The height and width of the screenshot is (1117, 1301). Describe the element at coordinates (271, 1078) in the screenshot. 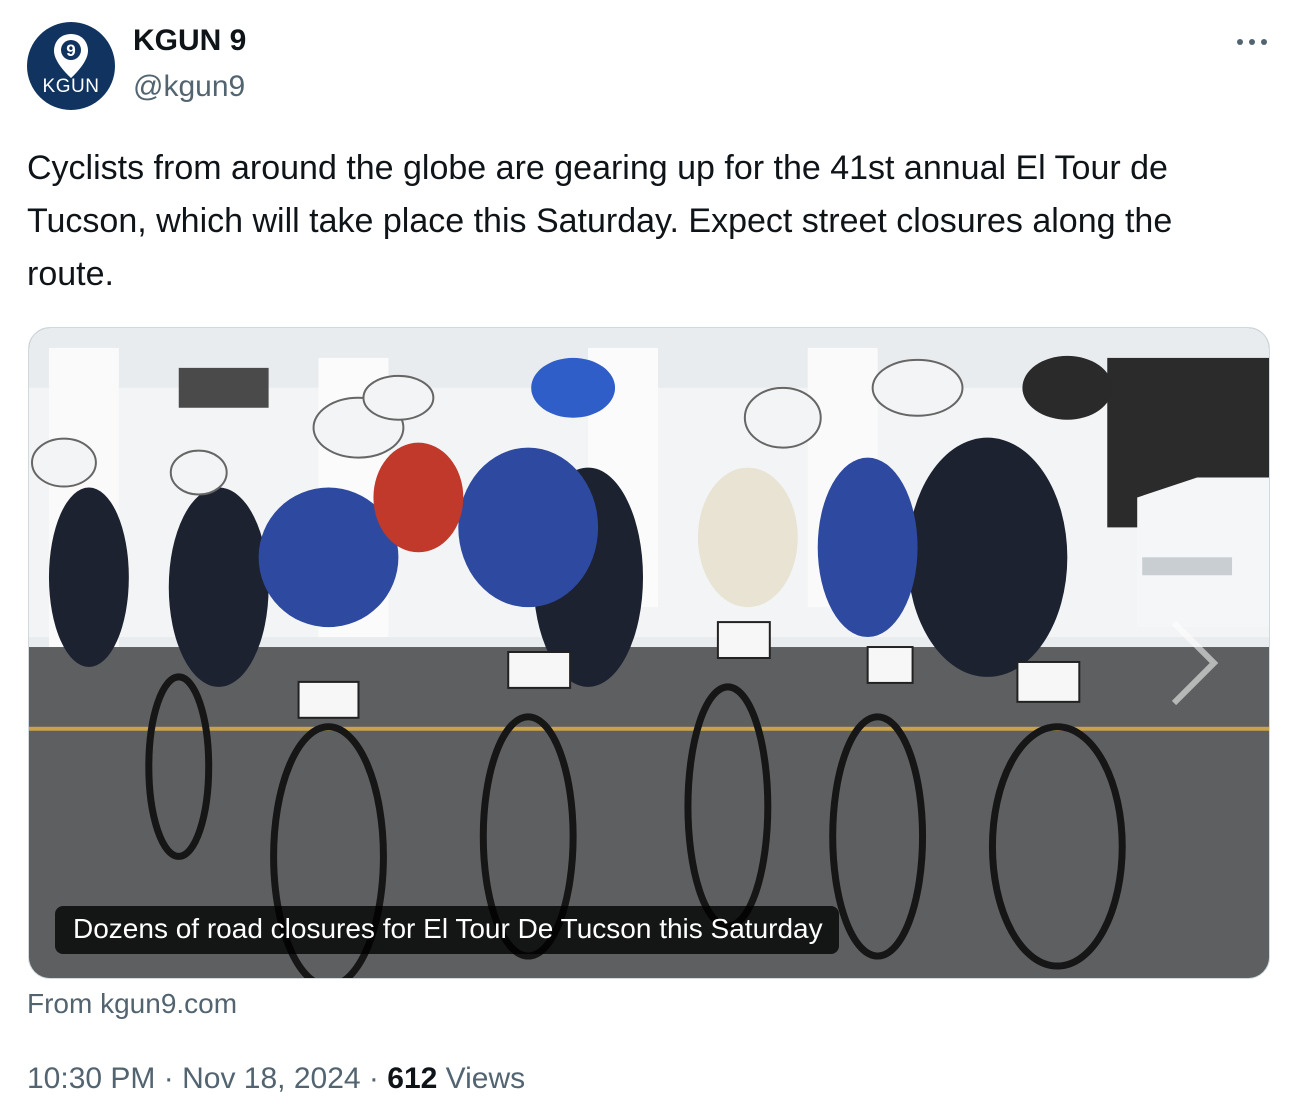

I see `tweet-date: Nov 18, 2024` at that location.